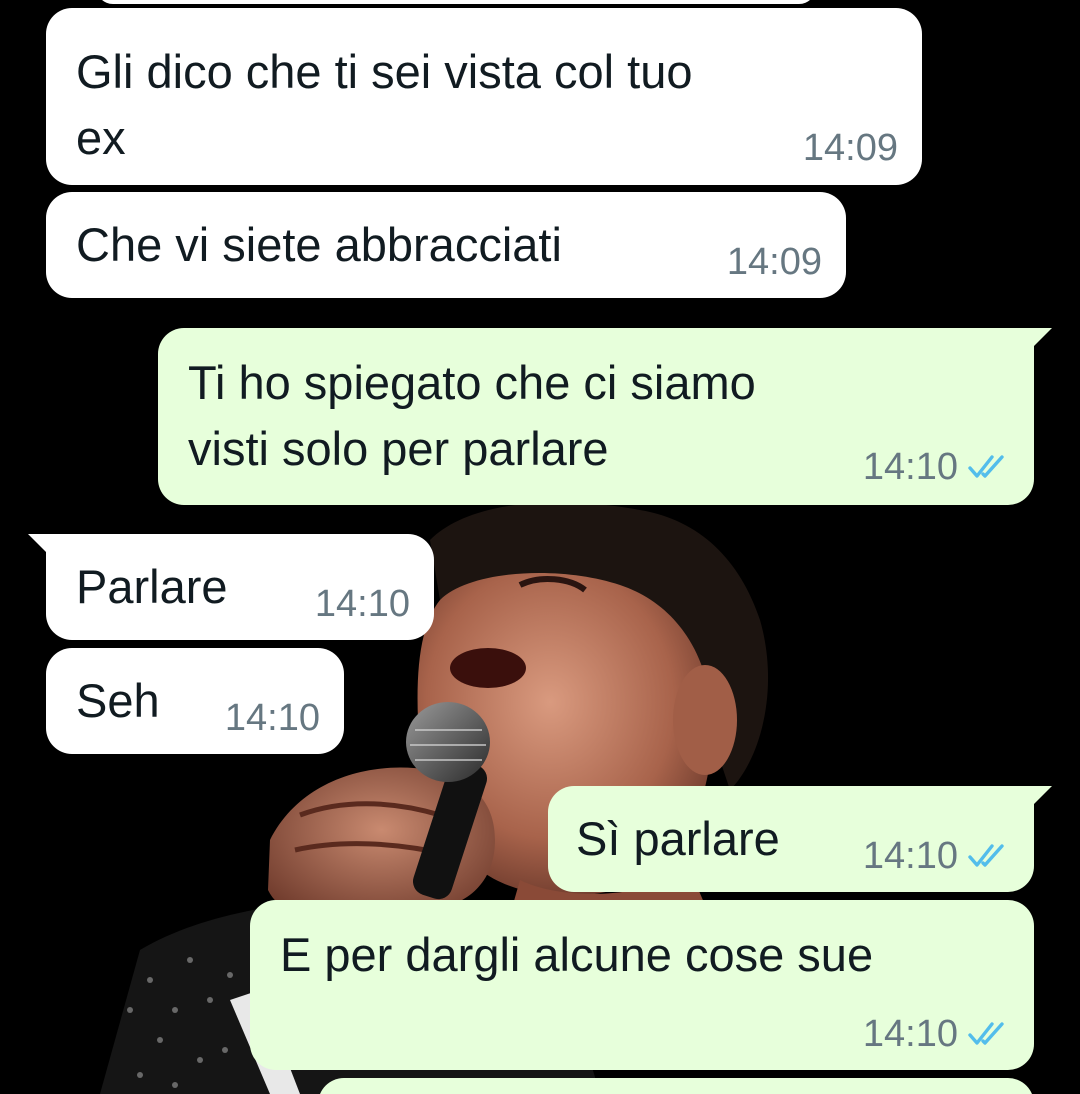  Describe the element at coordinates (577, 954) in the screenshot. I see `message-text: E per dargli alcune cose sue` at that location.